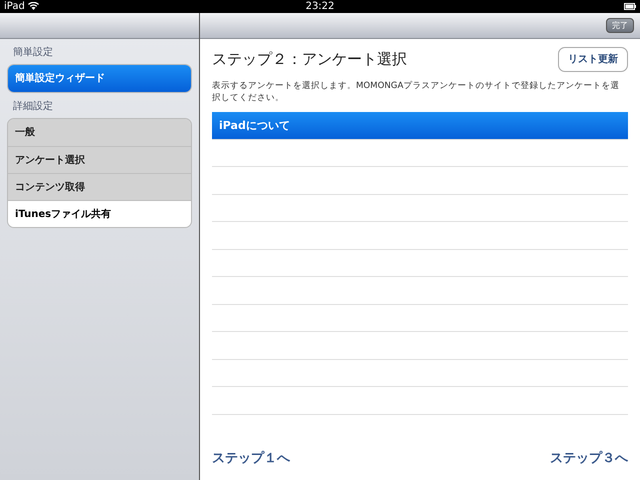 Image resolution: width=640 pixels, height=480 pixels. I want to click on done-button: 完了, so click(620, 26).